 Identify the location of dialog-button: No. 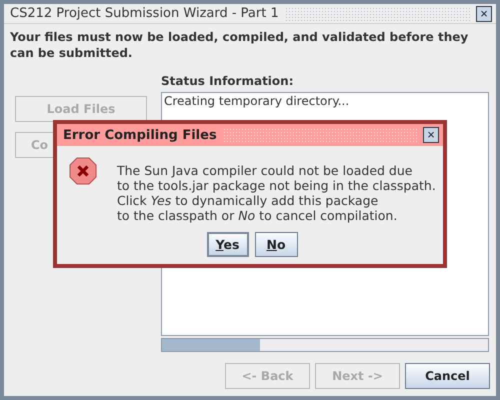
(276, 244).